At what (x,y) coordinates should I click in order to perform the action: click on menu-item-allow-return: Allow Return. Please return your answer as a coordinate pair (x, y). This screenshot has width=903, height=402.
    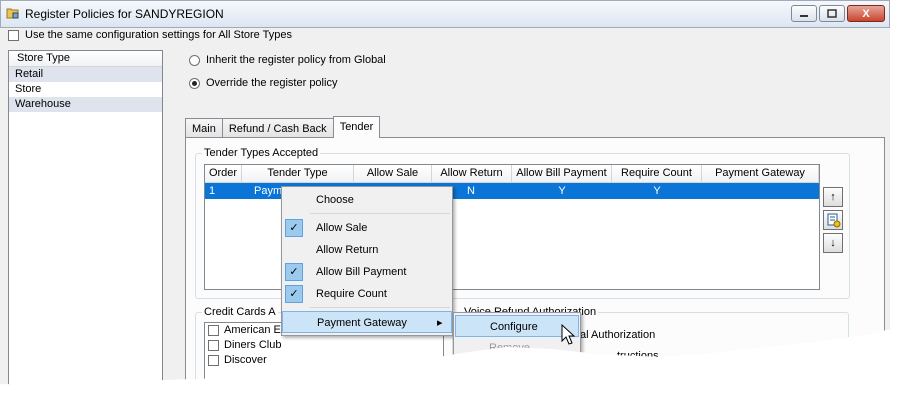
    Looking at the image, I should click on (367, 250).